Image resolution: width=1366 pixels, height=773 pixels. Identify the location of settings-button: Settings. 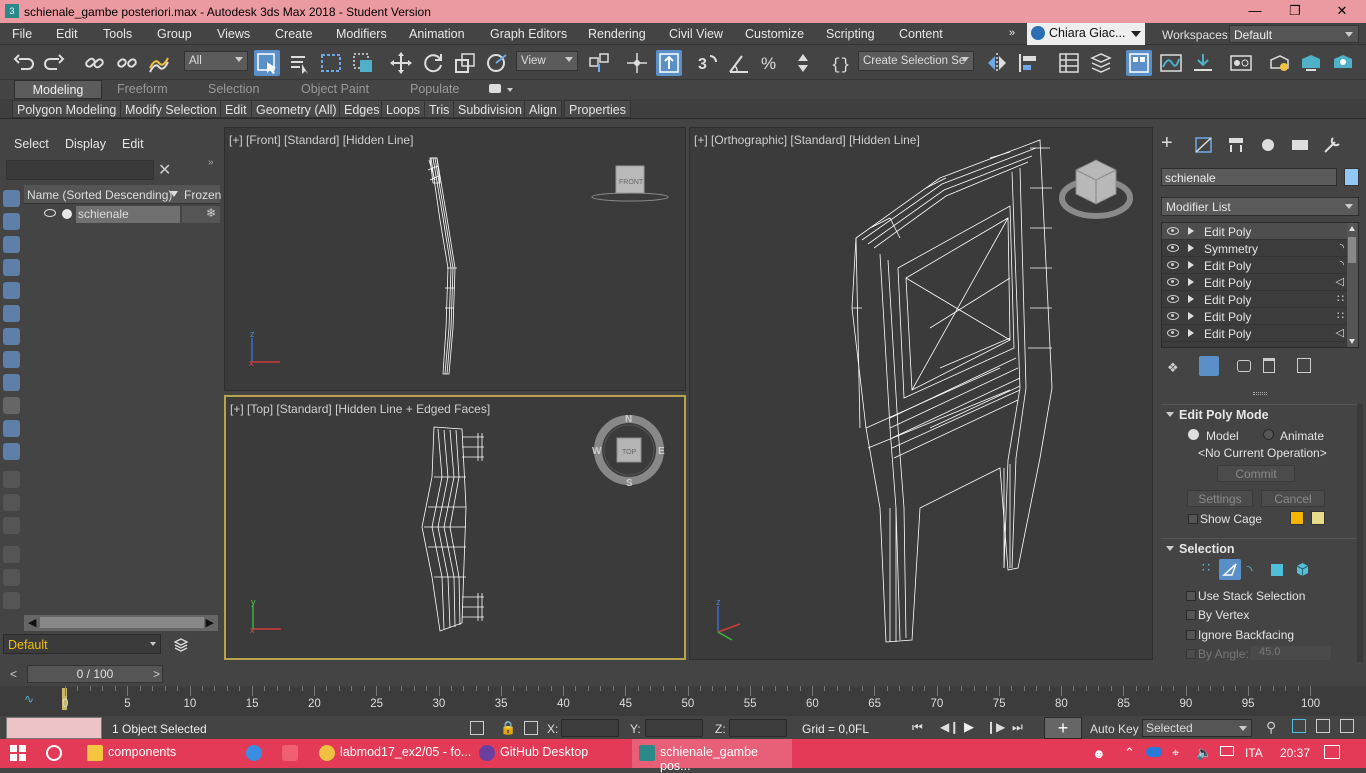
(1220, 498).